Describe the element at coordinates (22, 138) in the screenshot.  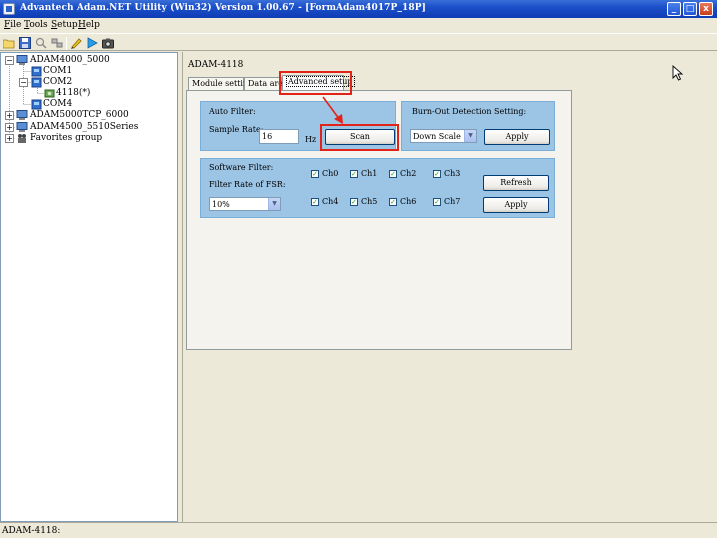
I see `favorites-icon` at that location.